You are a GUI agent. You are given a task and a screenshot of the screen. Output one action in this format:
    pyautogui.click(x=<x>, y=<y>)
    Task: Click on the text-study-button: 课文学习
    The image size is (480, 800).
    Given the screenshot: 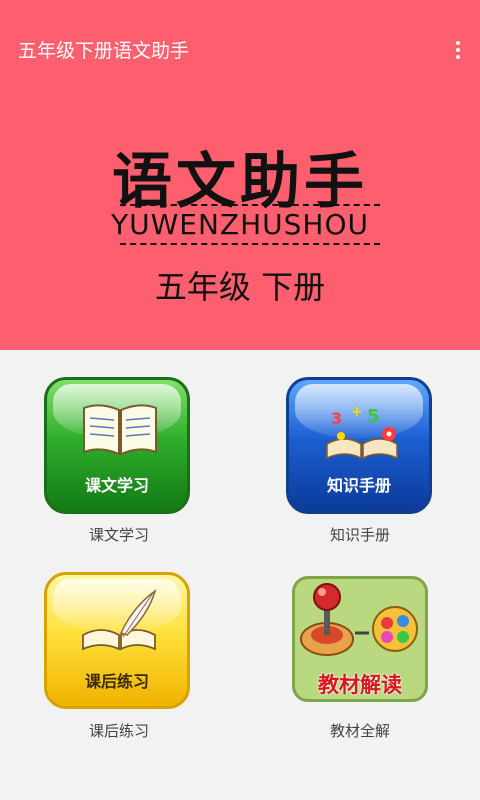 What is the action you would take?
    pyautogui.click(x=117, y=445)
    